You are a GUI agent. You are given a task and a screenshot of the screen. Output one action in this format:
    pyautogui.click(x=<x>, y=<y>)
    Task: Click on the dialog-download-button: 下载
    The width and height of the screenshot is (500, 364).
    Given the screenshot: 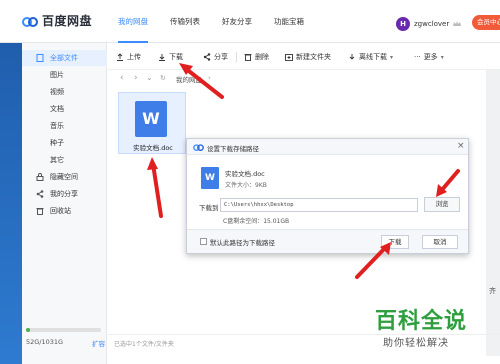 What is the action you would take?
    pyautogui.click(x=395, y=242)
    